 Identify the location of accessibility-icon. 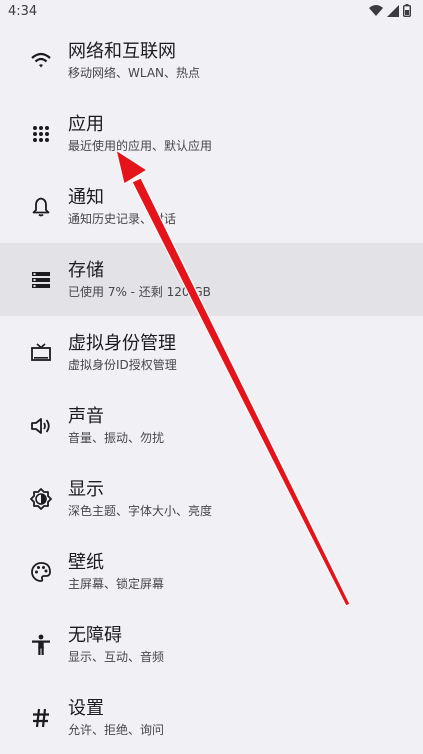
(41, 645).